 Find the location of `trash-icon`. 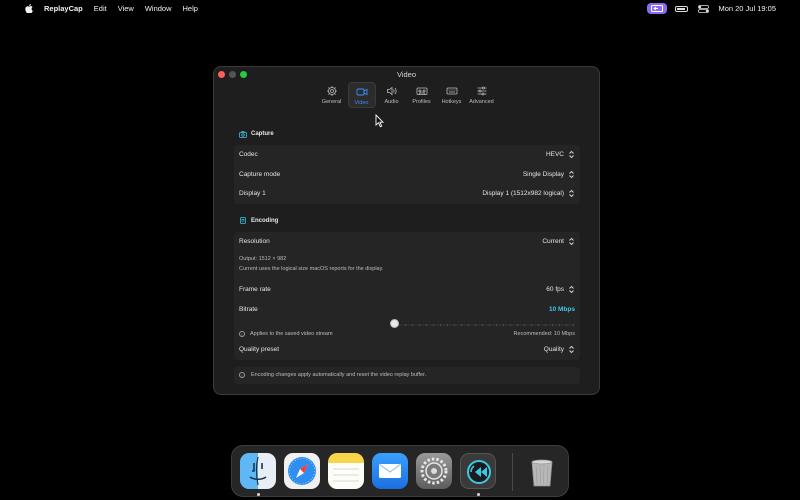

trash-icon is located at coordinates (542, 471).